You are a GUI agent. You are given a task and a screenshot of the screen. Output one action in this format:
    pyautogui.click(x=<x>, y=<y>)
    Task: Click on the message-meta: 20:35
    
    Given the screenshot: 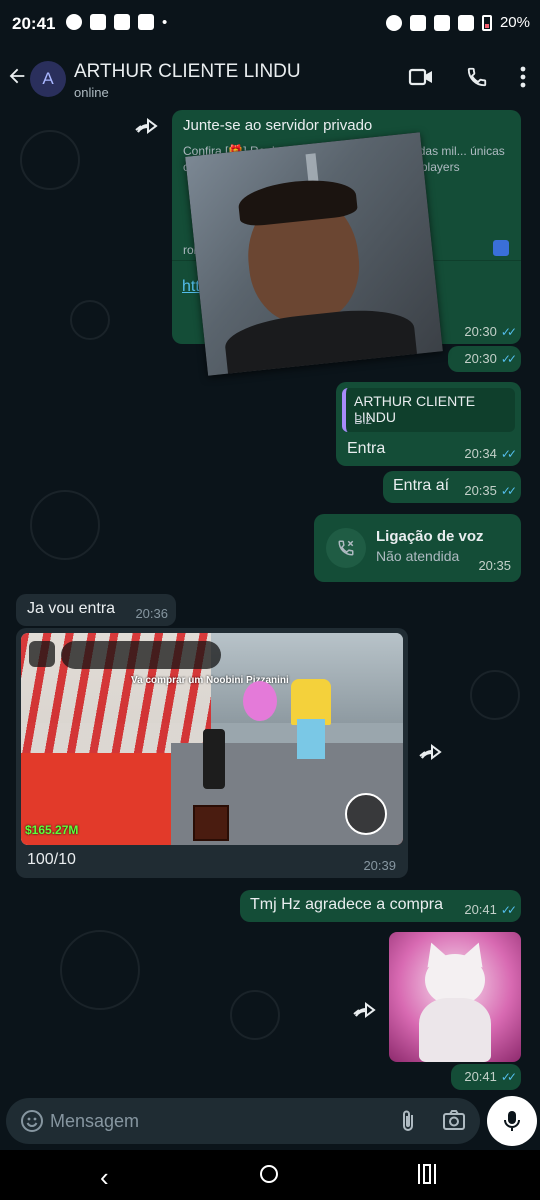 What is the action you would take?
    pyautogui.click(x=494, y=565)
    